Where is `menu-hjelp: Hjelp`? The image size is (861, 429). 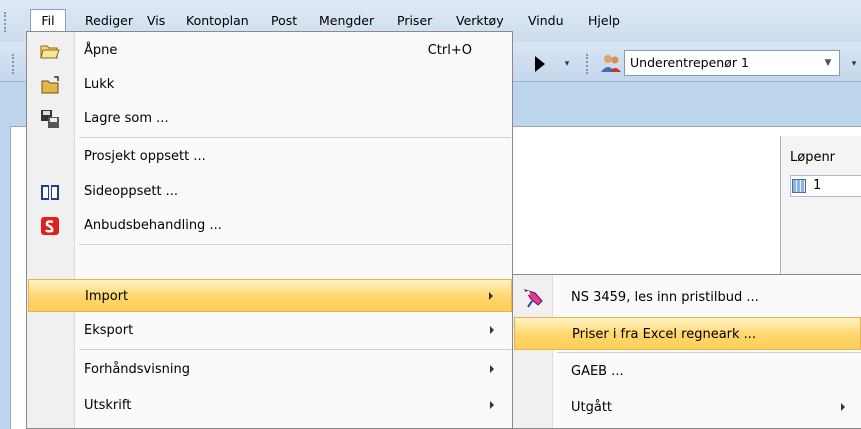 menu-hjelp: Hjelp is located at coordinates (604, 21).